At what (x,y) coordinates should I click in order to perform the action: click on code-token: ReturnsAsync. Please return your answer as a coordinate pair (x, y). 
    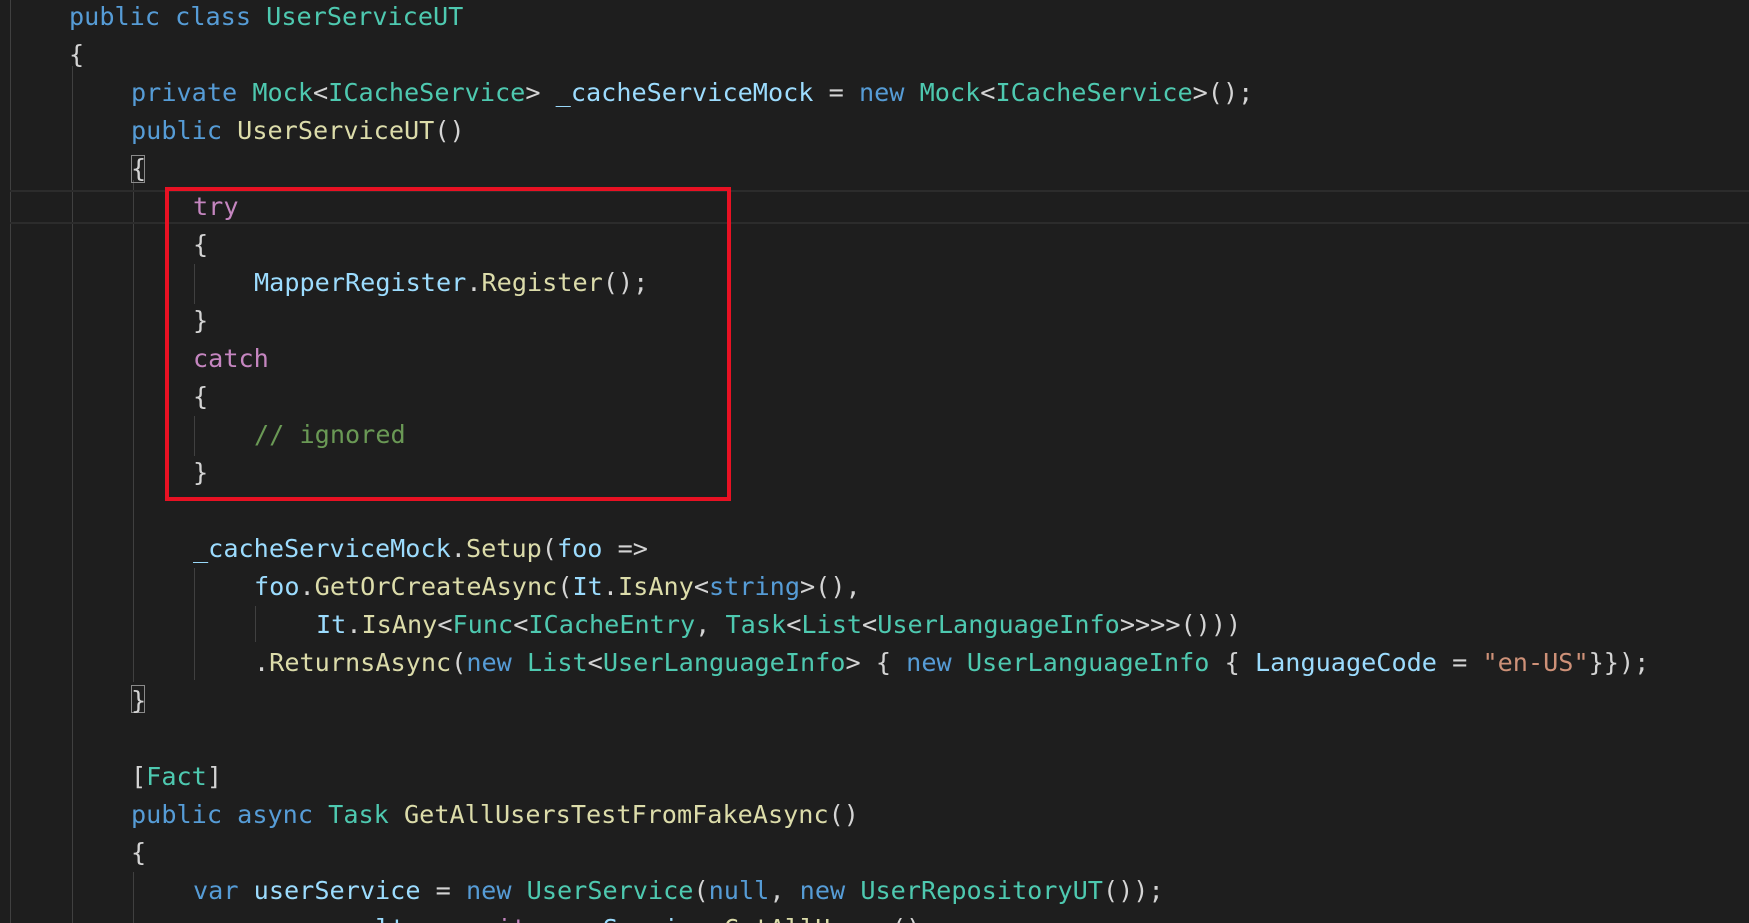
    Looking at the image, I should click on (360, 662).